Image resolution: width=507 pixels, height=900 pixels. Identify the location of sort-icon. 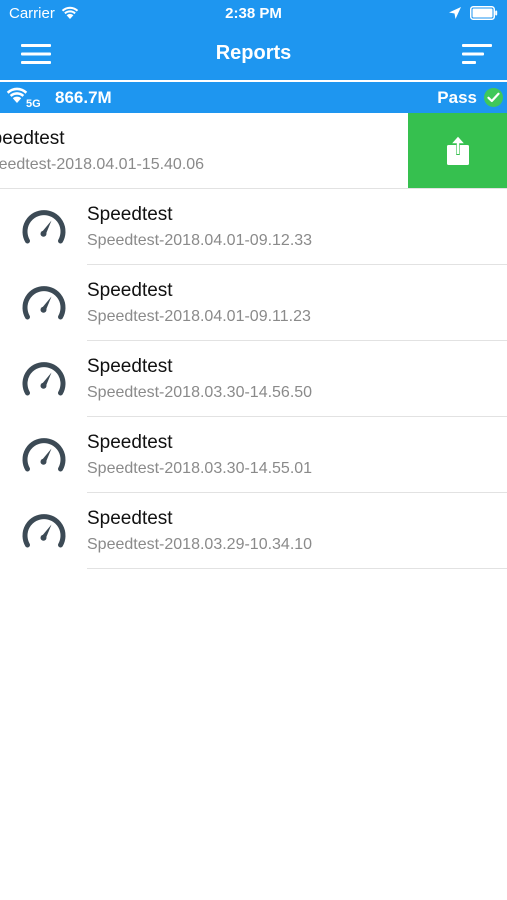
(477, 54).